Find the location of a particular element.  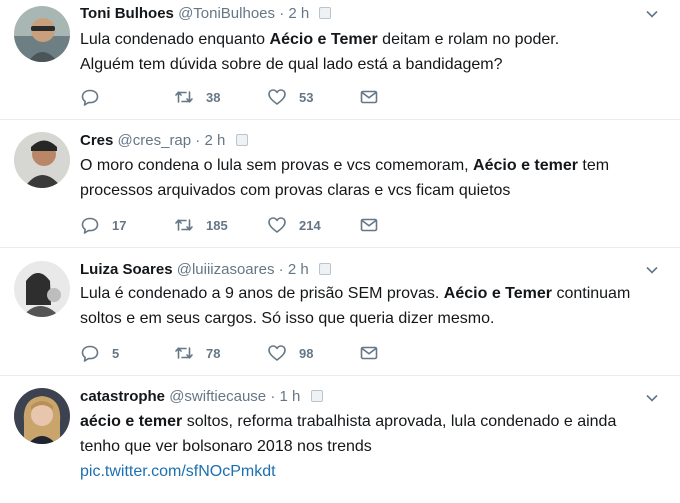

timestamp: 1 h is located at coordinates (289, 396).